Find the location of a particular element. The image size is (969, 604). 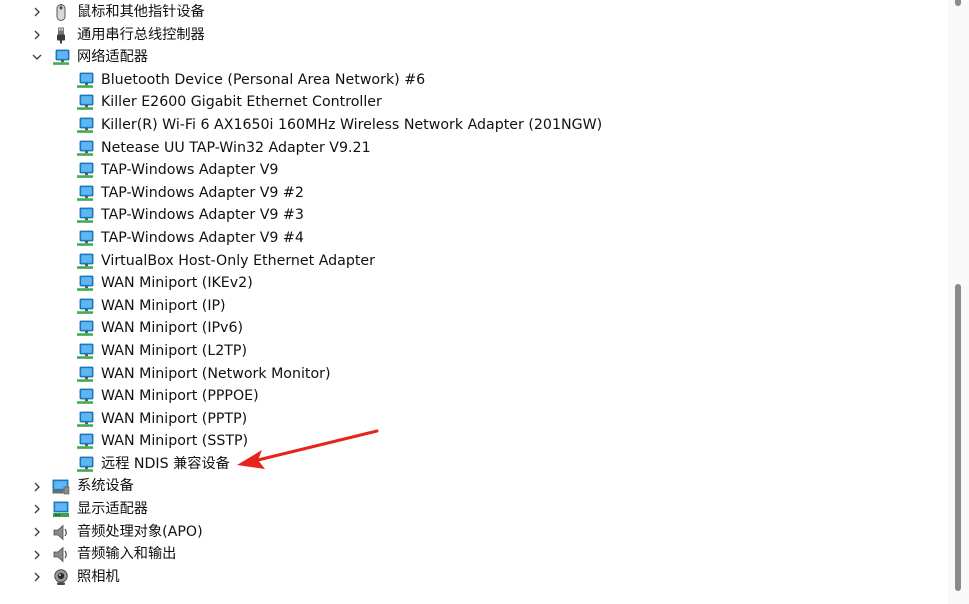

scrollbar-top-cap is located at coordinates (958, 3).